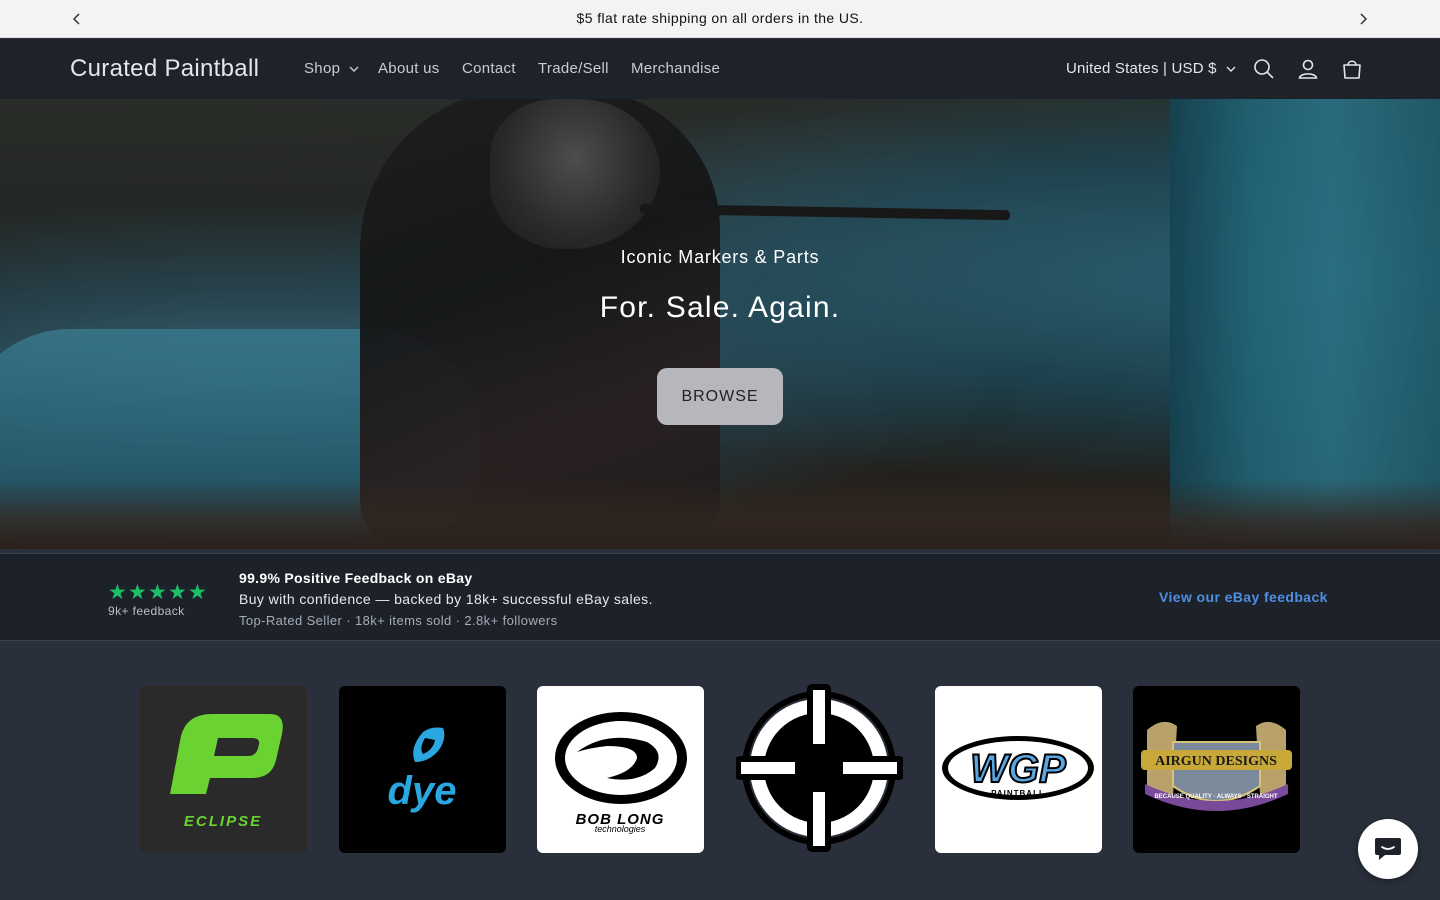  I want to click on brand-bob-long: BOB LONG technologies, so click(620, 769).